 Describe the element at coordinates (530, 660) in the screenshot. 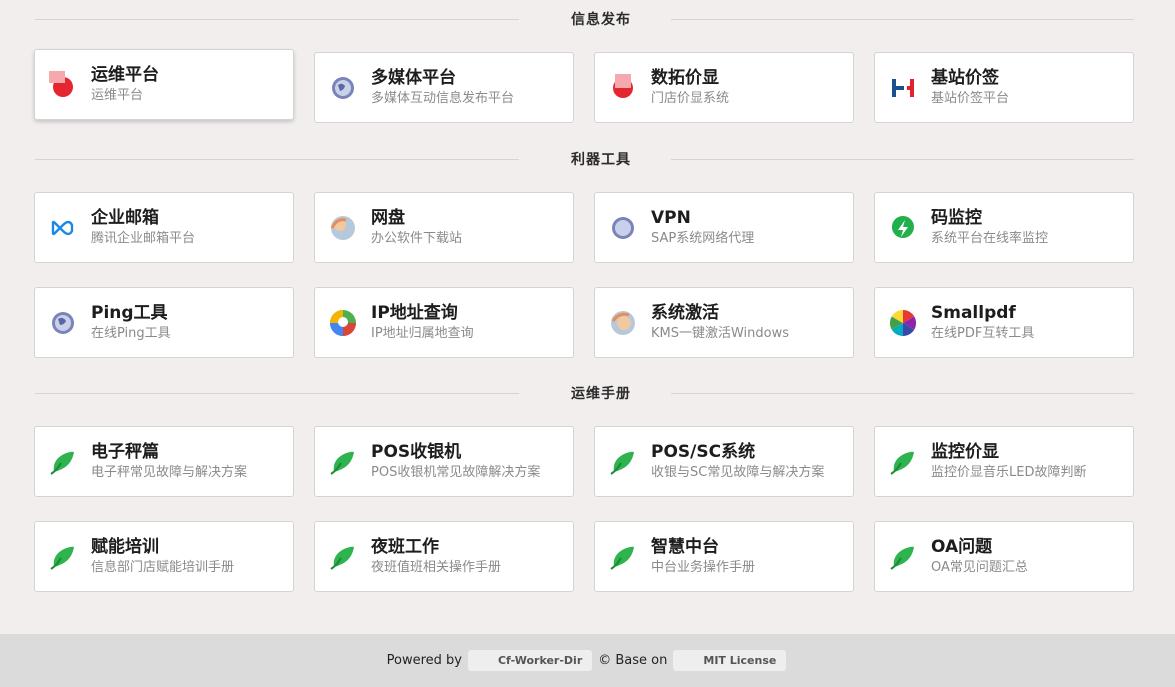

I see `project-link: Cf-Worker-Dir` at that location.